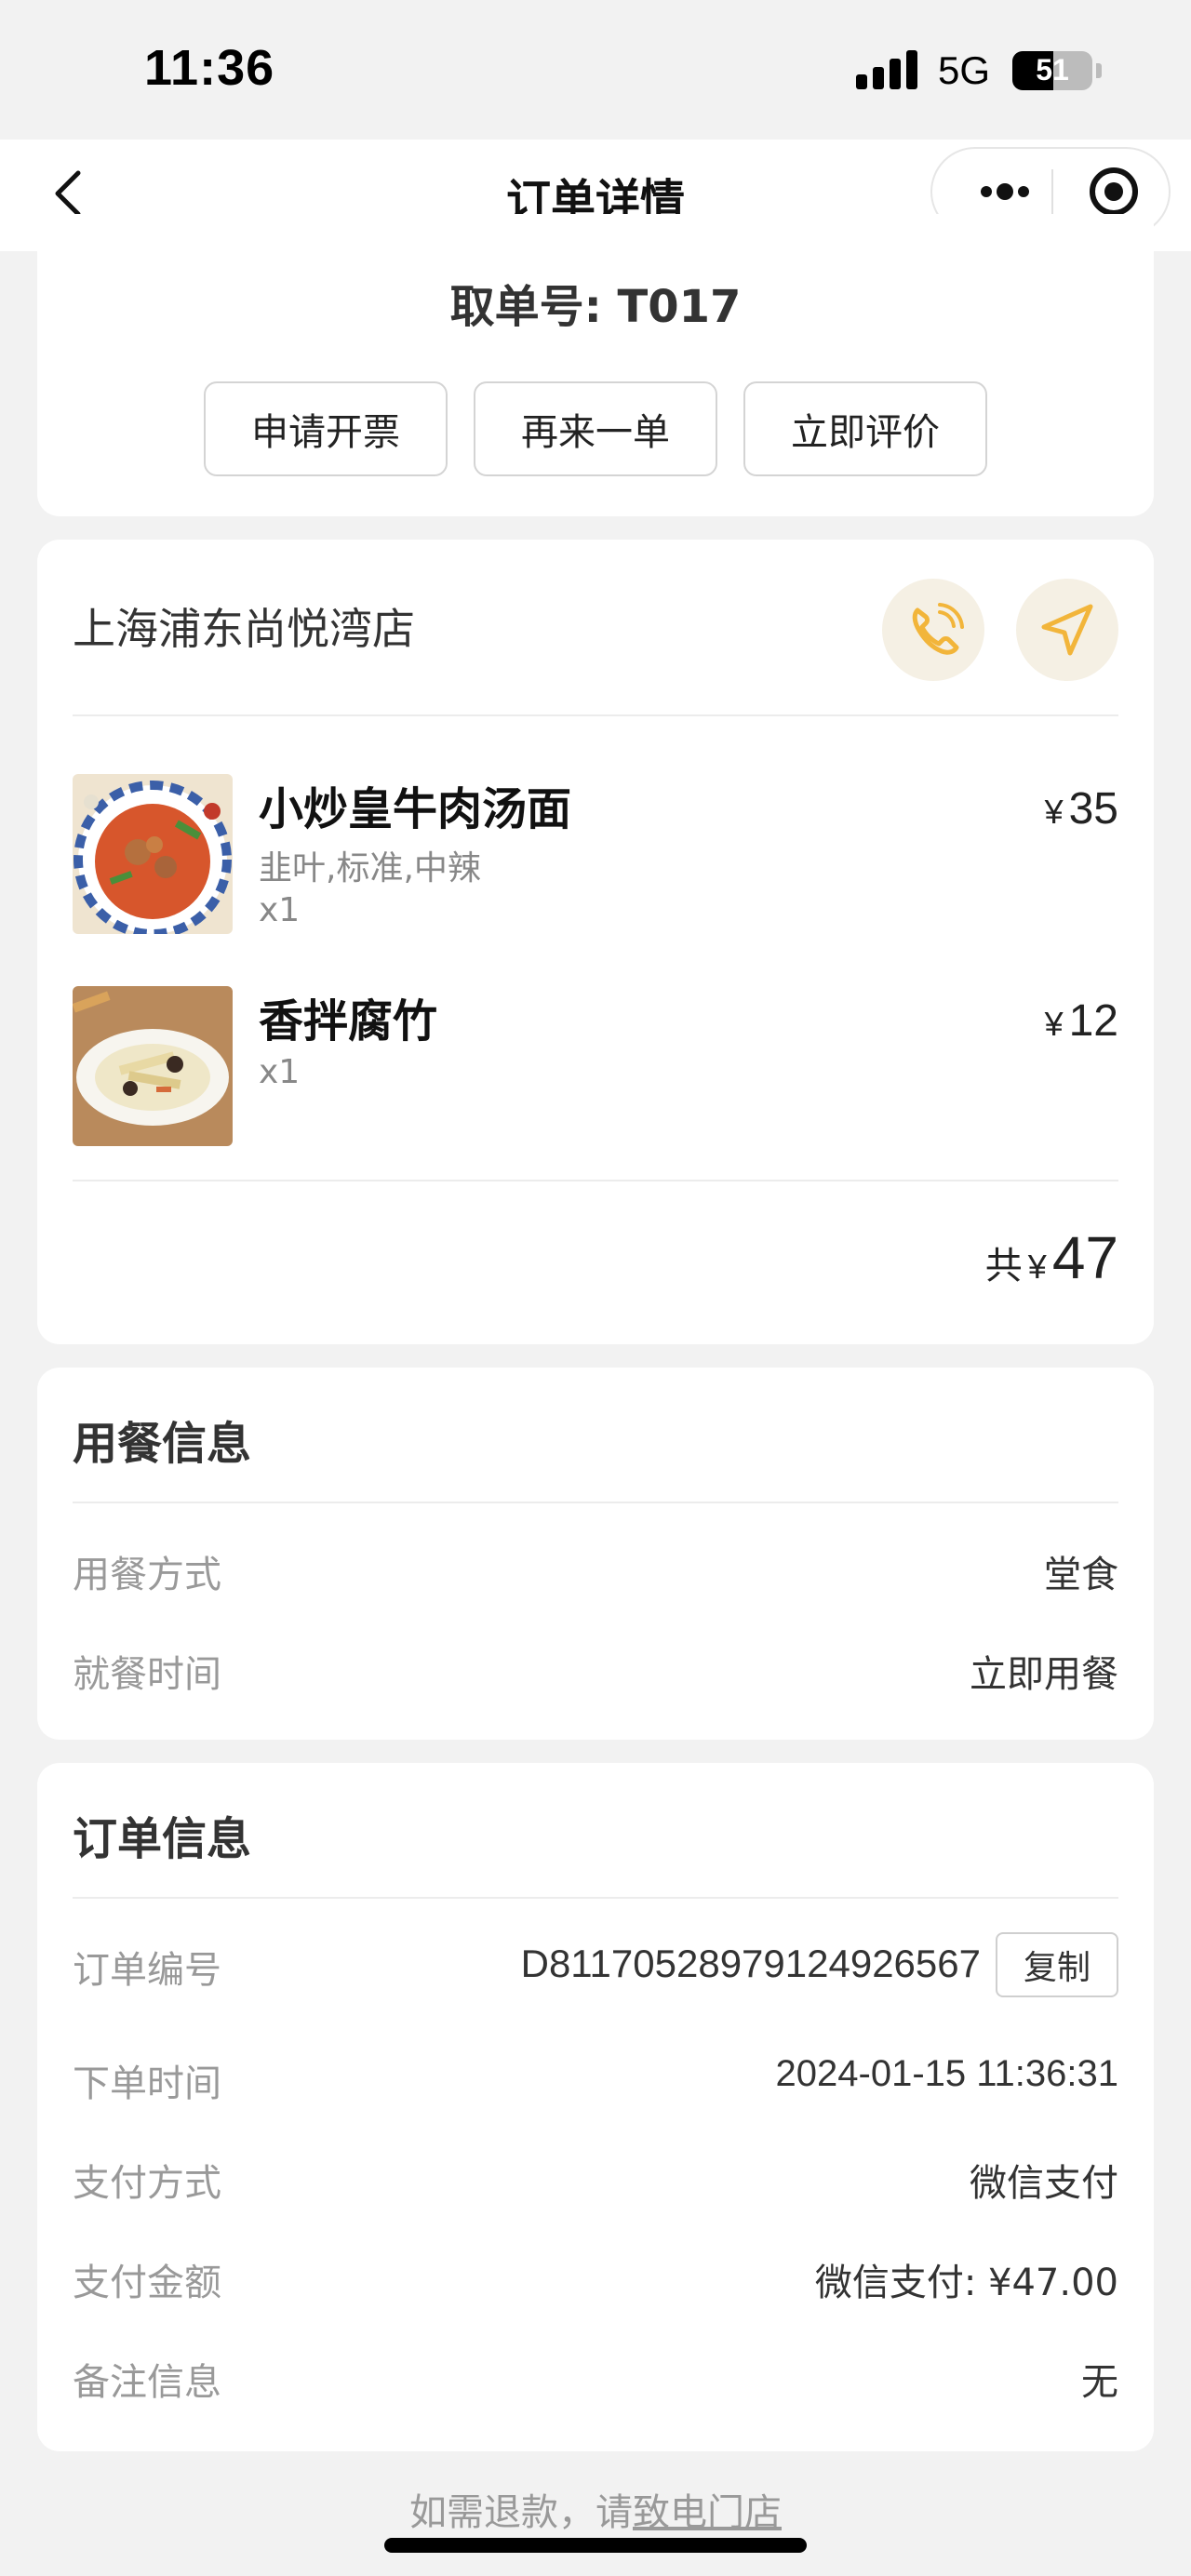 This screenshot has width=1191, height=2576. I want to click on signal-icon, so click(886, 68).